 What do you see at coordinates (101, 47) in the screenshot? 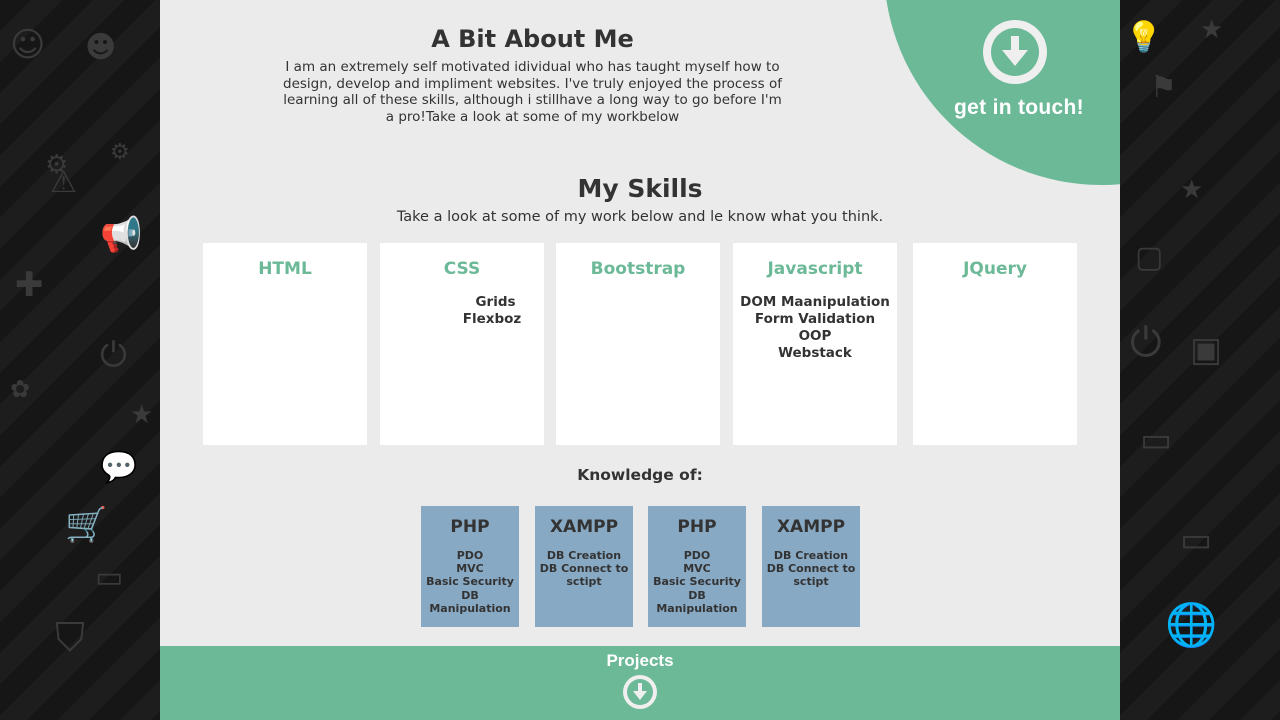
I see `cartoon-face-icon: ☻` at bounding box center [101, 47].